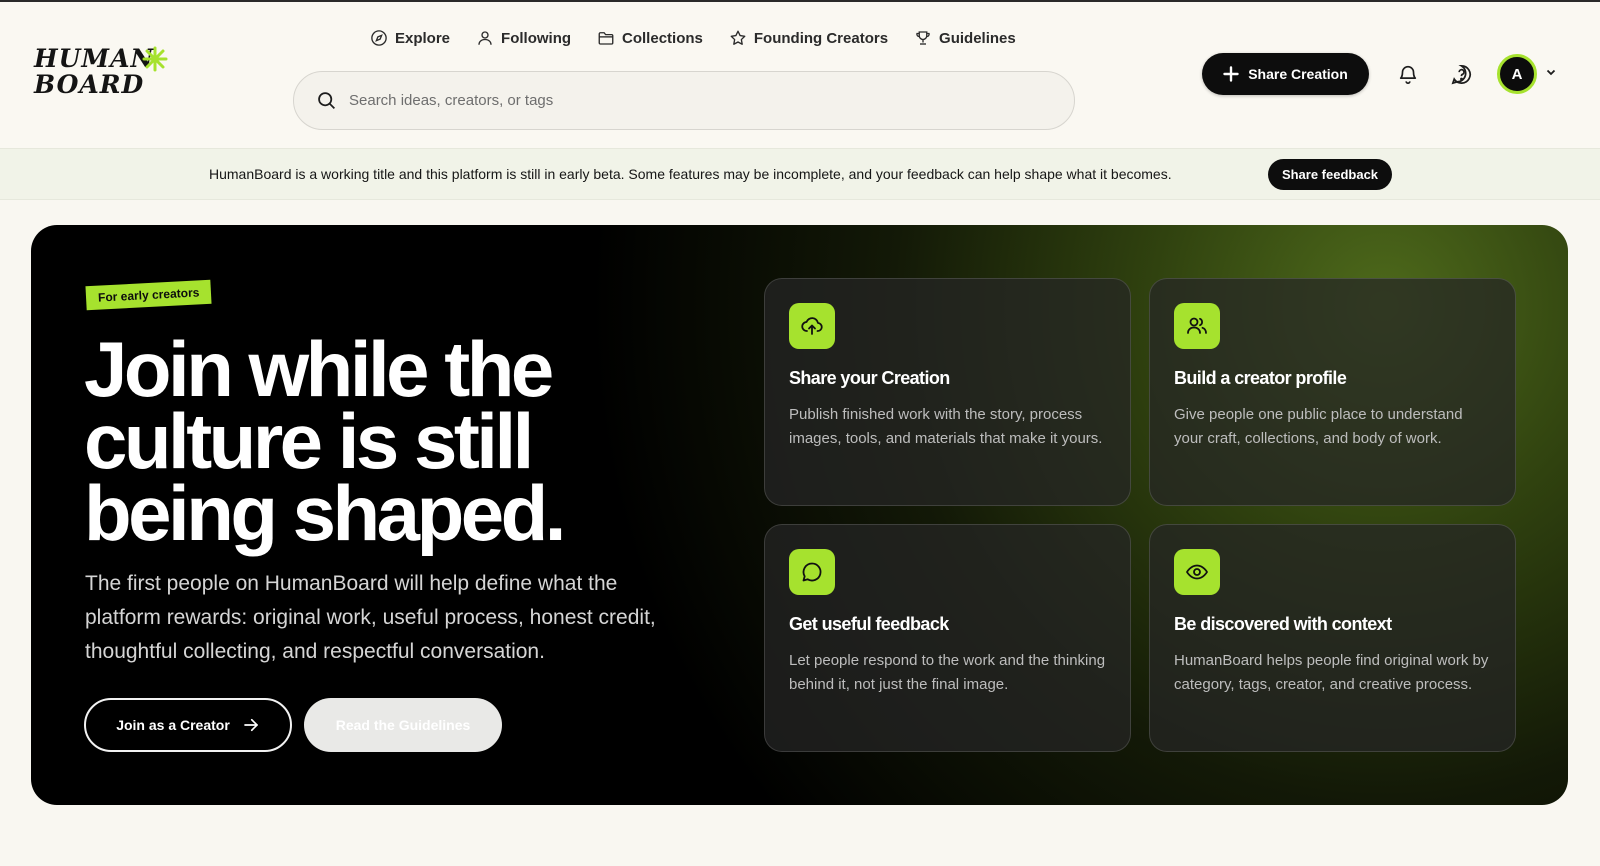 This screenshot has width=1600, height=866. What do you see at coordinates (1551, 72) in the screenshot?
I see `chevron-down-icon` at bounding box center [1551, 72].